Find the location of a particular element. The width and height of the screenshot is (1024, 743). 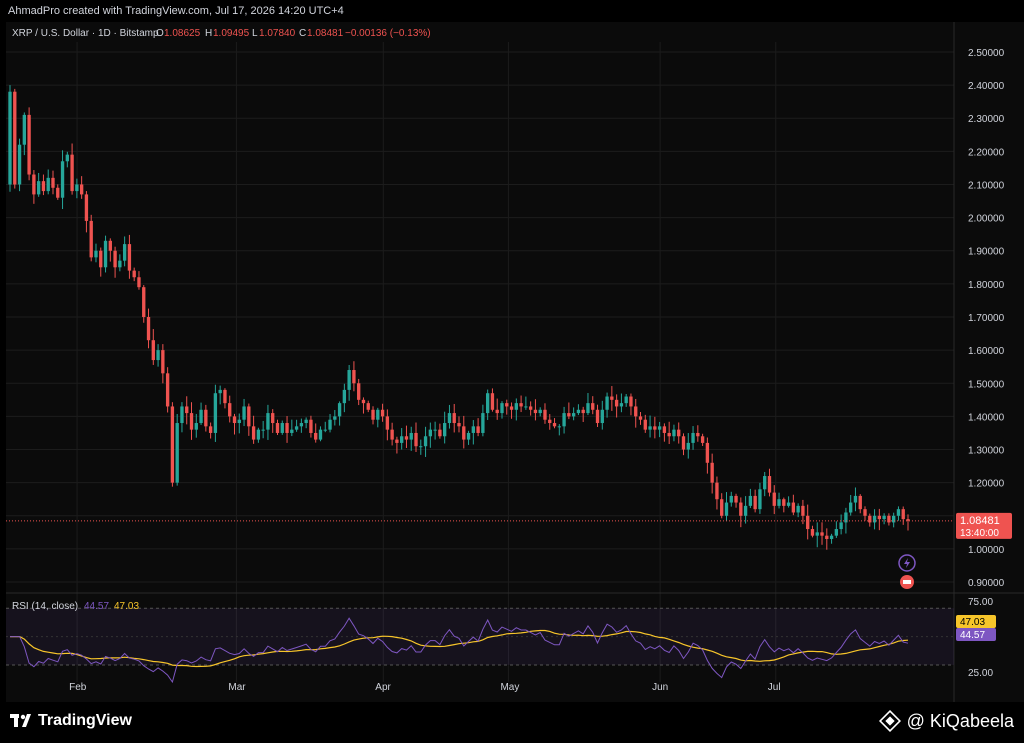

price-axis-tick: 0.90000 is located at coordinates (986, 583).